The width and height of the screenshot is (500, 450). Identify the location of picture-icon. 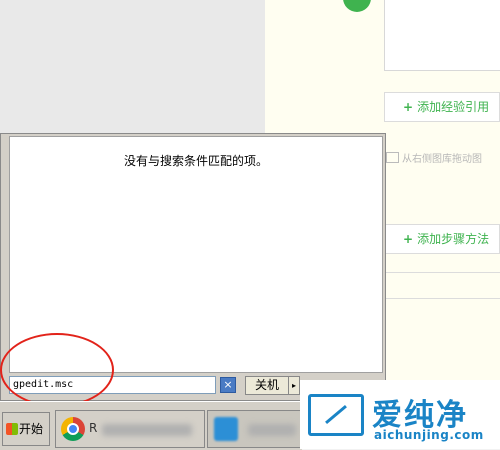
(392, 157).